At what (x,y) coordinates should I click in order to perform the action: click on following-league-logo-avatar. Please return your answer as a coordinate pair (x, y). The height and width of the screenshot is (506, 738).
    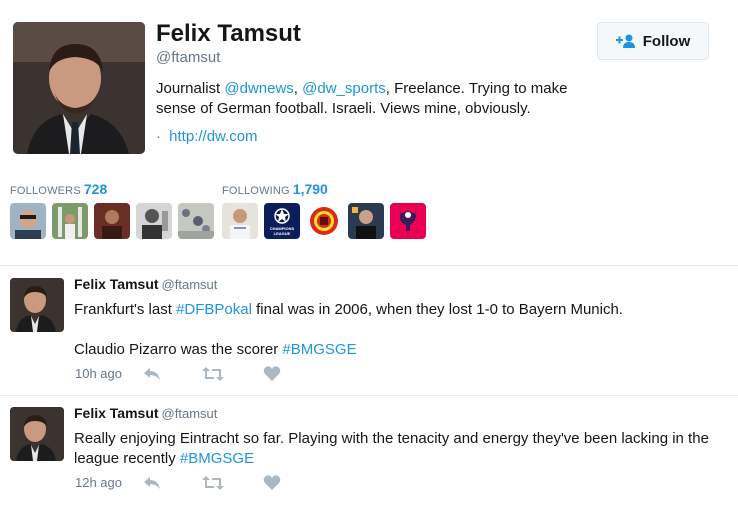
    Looking at the image, I should click on (408, 221).